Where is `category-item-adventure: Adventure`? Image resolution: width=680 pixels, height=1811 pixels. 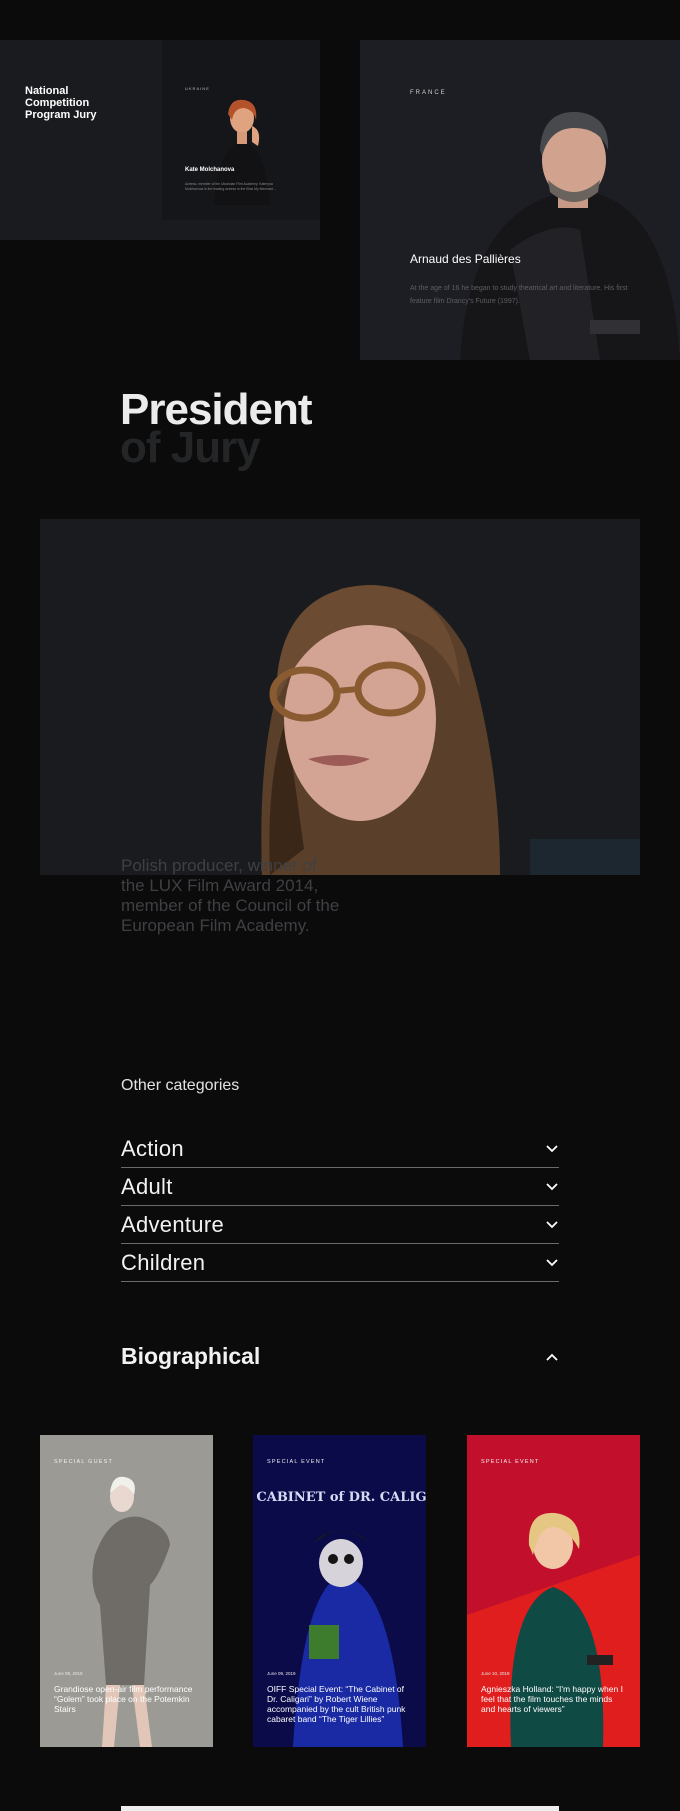 category-item-adventure: Adventure is located at coordinates (340, 1225).